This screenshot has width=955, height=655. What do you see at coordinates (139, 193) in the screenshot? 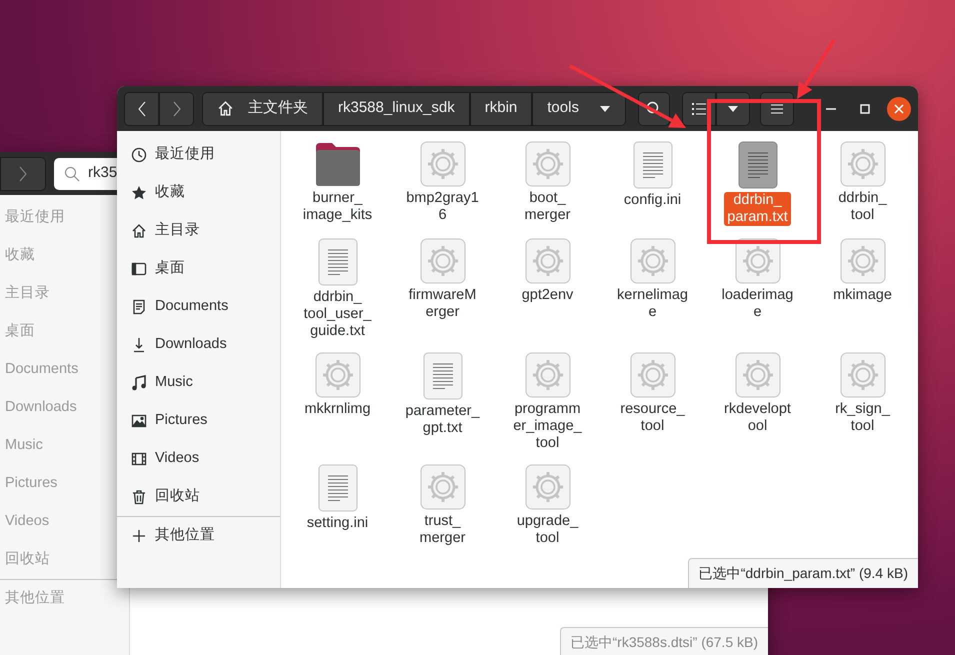
I see `star-icon` at bounding box center [139, 193].